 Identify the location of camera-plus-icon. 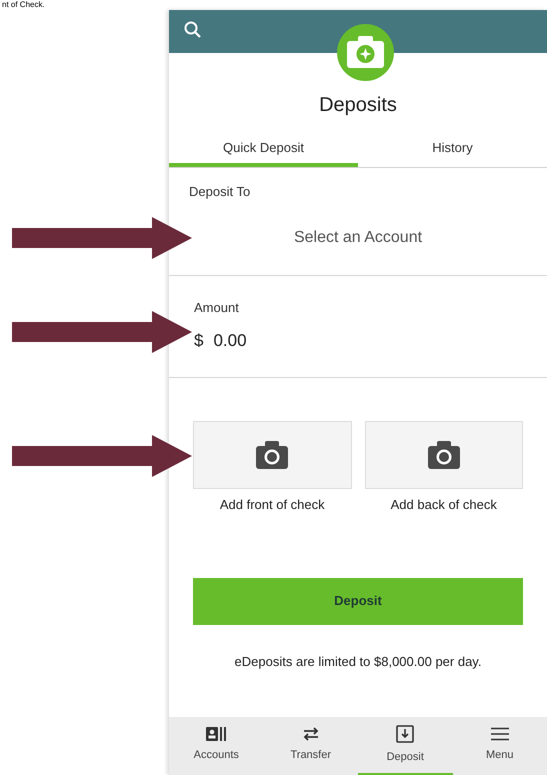
(365, 52).